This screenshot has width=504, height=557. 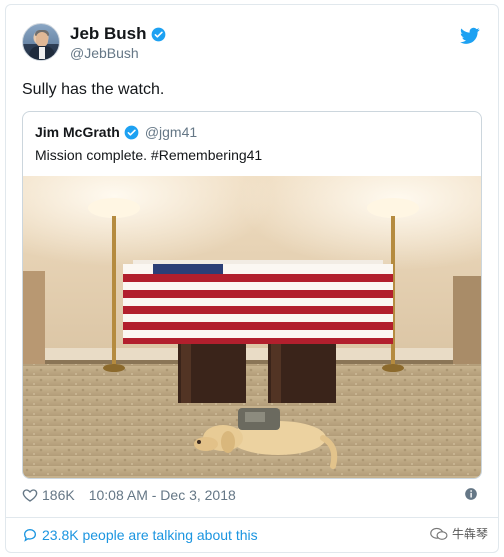 I want to click on tweet-meta: 186K 10:08 AM - Dec 3, 2018, so click(x=252, y=495).